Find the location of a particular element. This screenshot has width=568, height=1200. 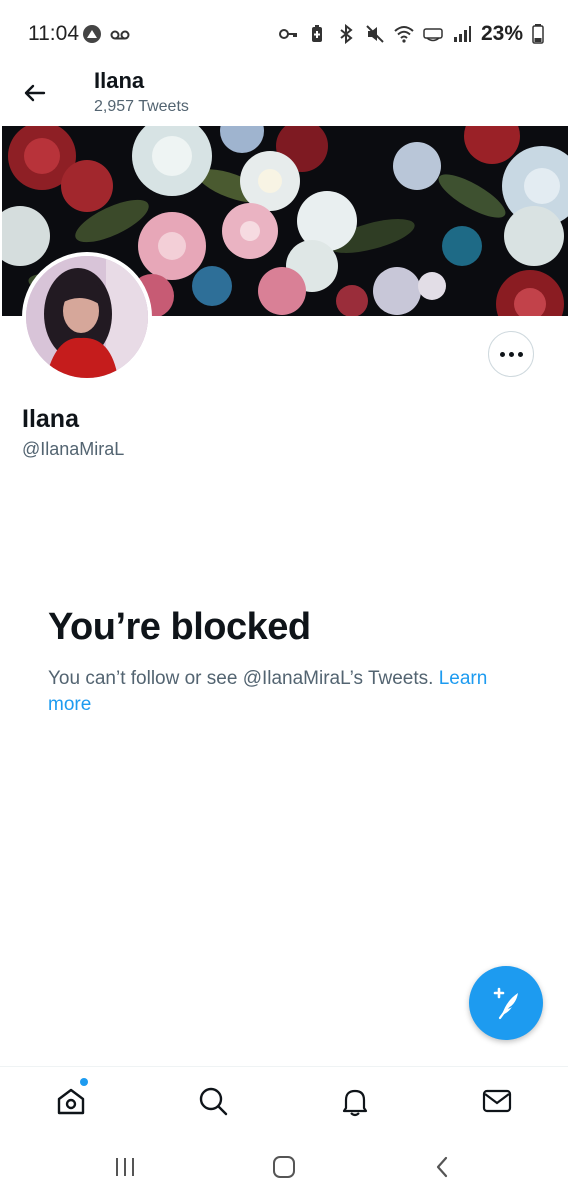

header-title: Ilana is located at coordinates (119, 80).